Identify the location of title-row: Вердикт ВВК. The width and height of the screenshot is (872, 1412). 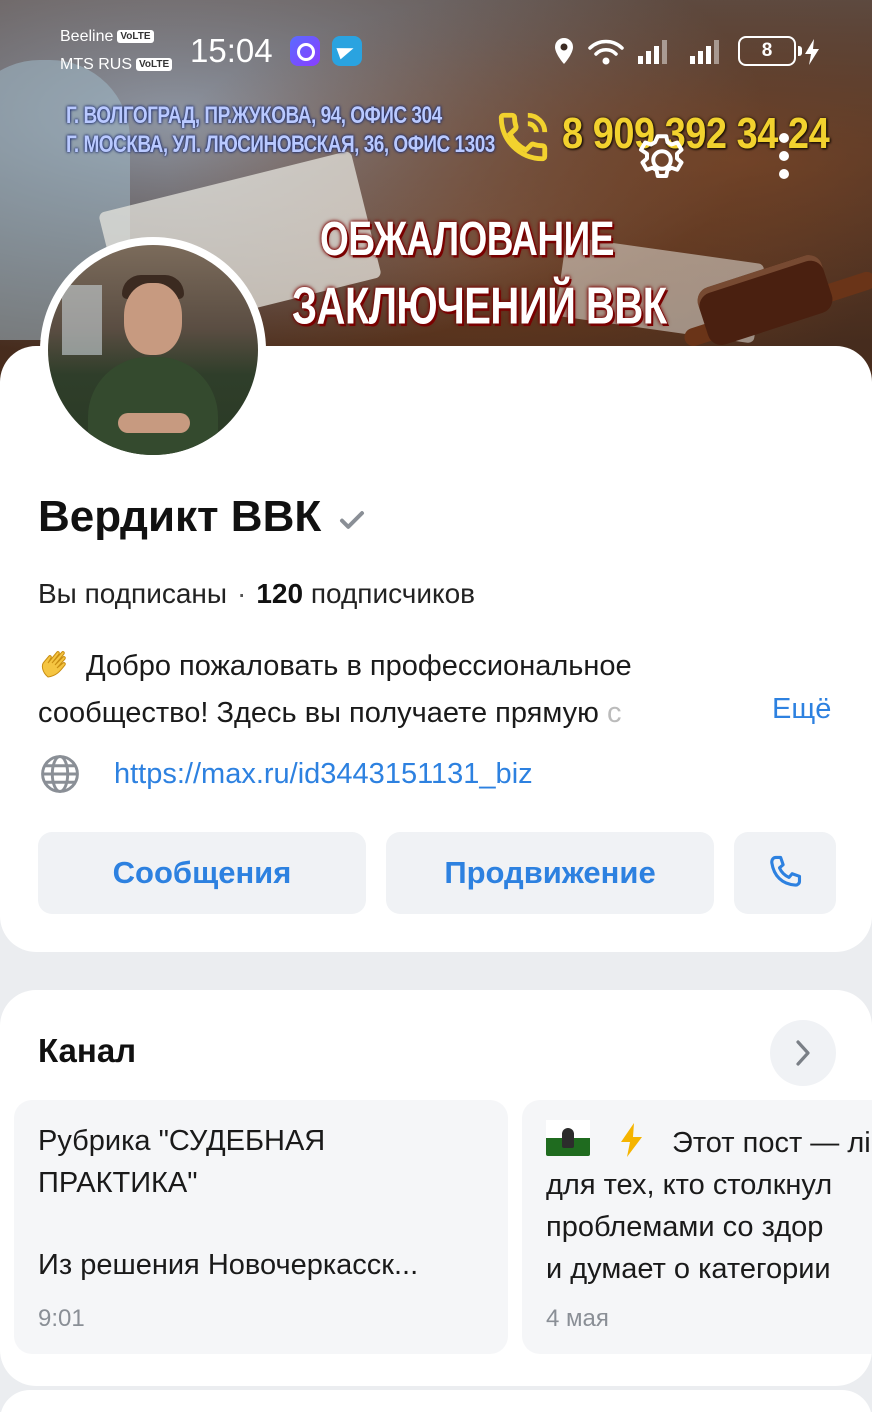
(202, 517).